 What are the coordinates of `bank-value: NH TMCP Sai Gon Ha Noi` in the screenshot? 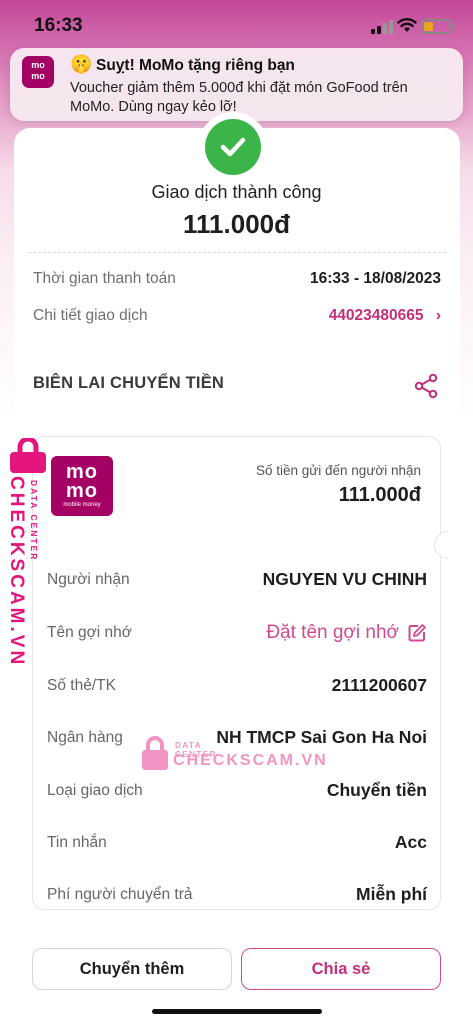 It's located at (321, 737).